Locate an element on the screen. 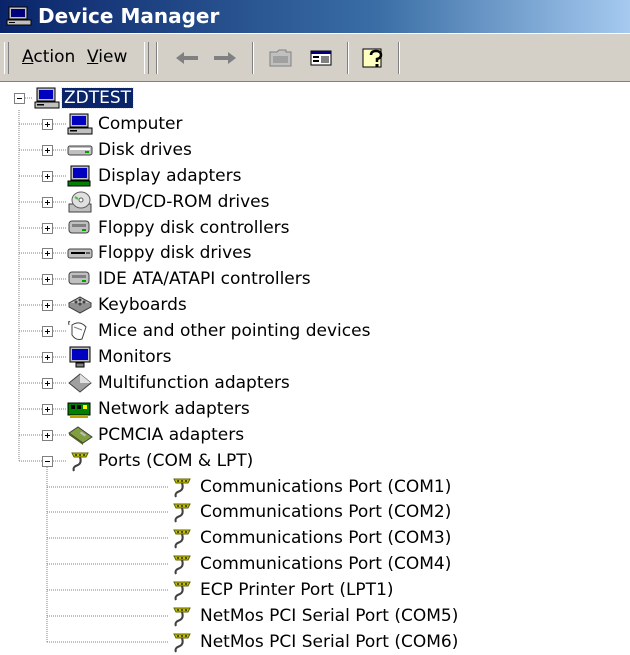 The width and height of the screenshot is (630, 655). tree-node-label: IDE ATA/ATAPI controllers is located at coordinates (204, 279).